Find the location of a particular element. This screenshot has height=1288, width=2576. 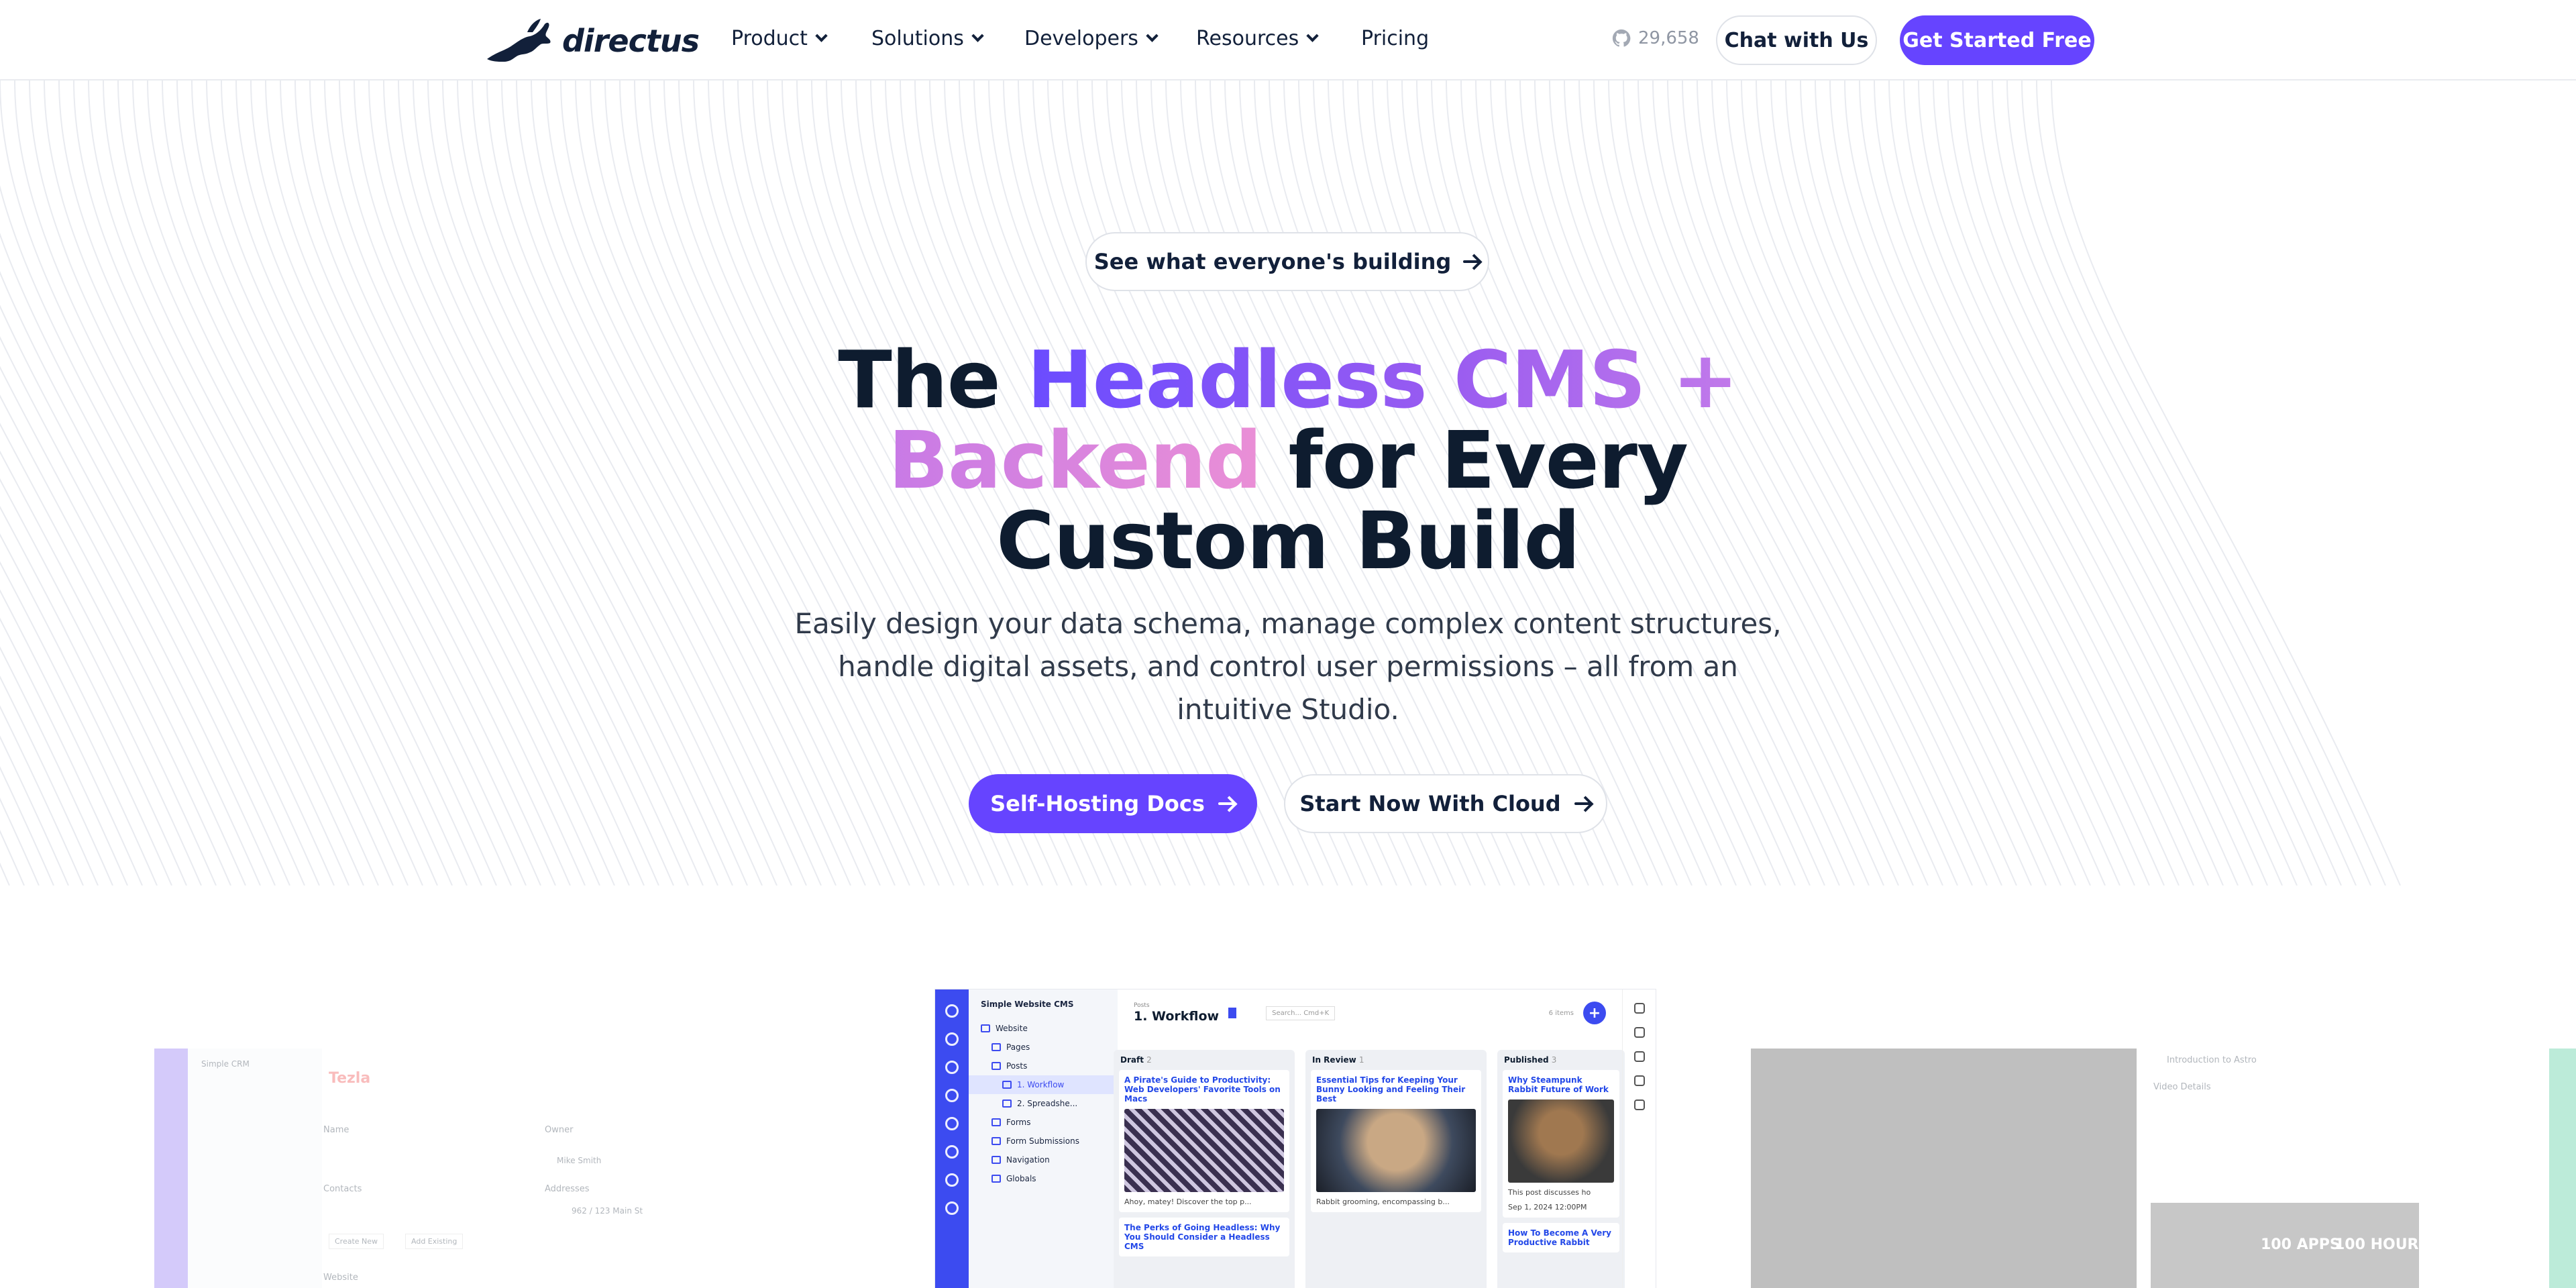

search-input: Search... Cmd+K is located at coordinates (1301, 1013).